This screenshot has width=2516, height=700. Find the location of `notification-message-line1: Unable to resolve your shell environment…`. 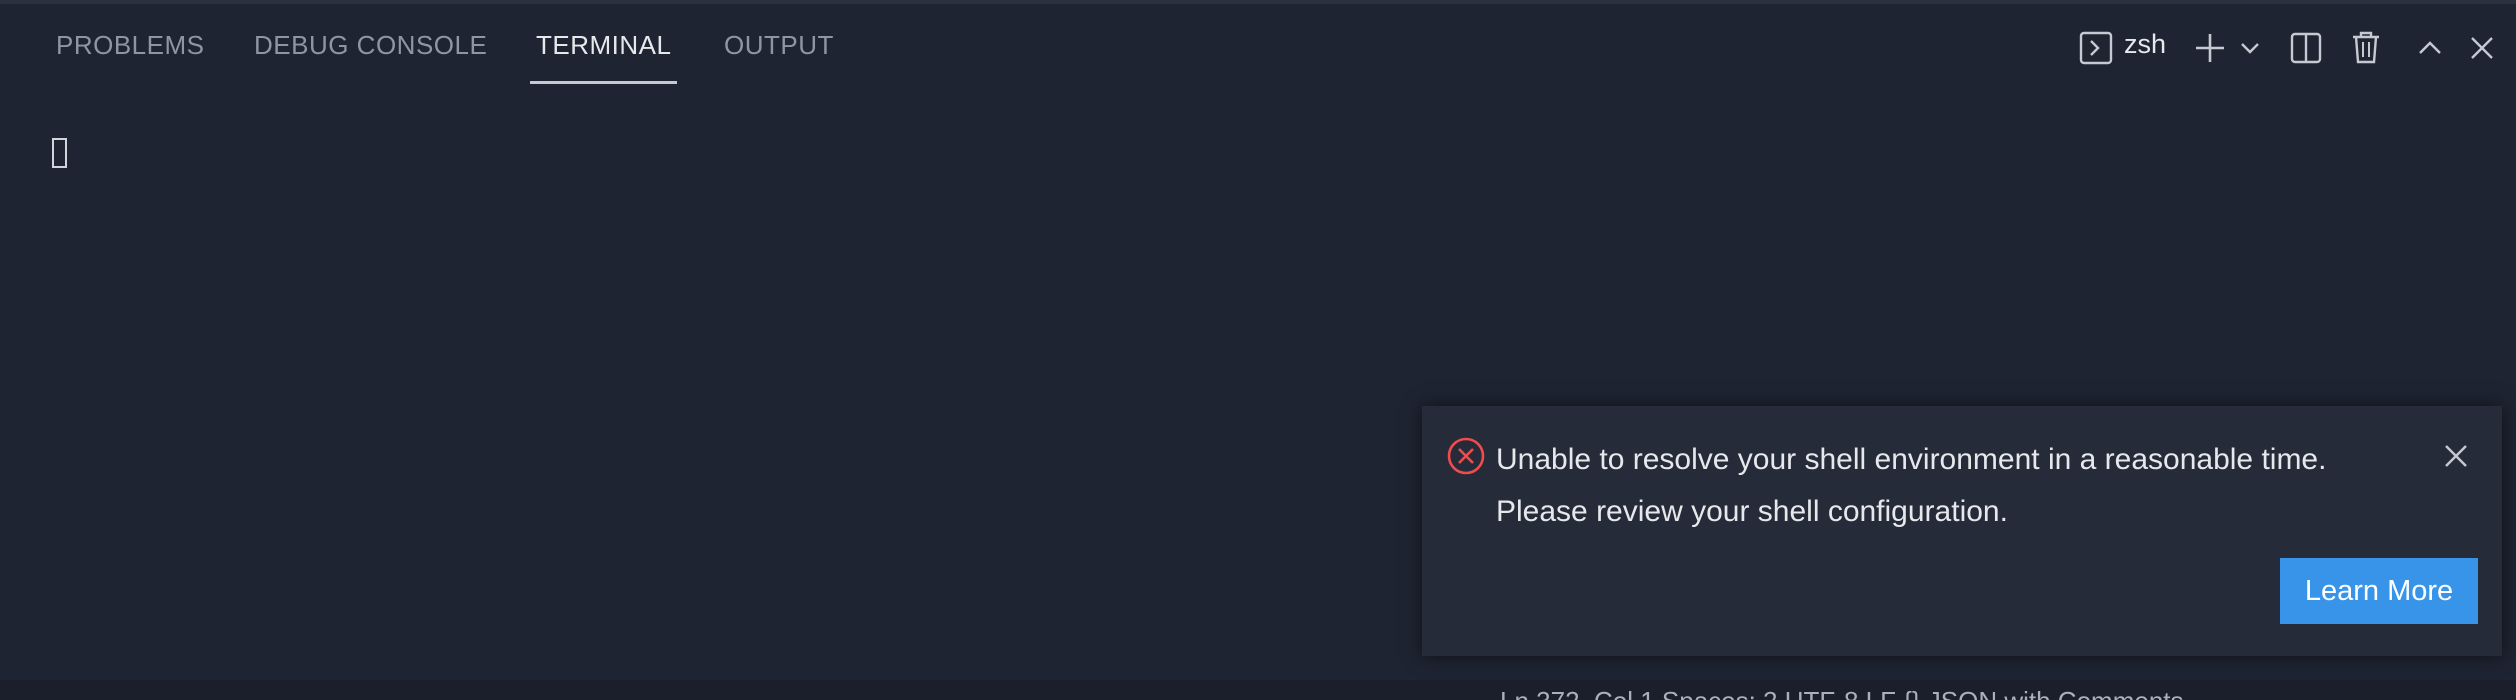

notification-message-line1: Unable to resolve your shell environment… is located at coordinates (1911, 459).